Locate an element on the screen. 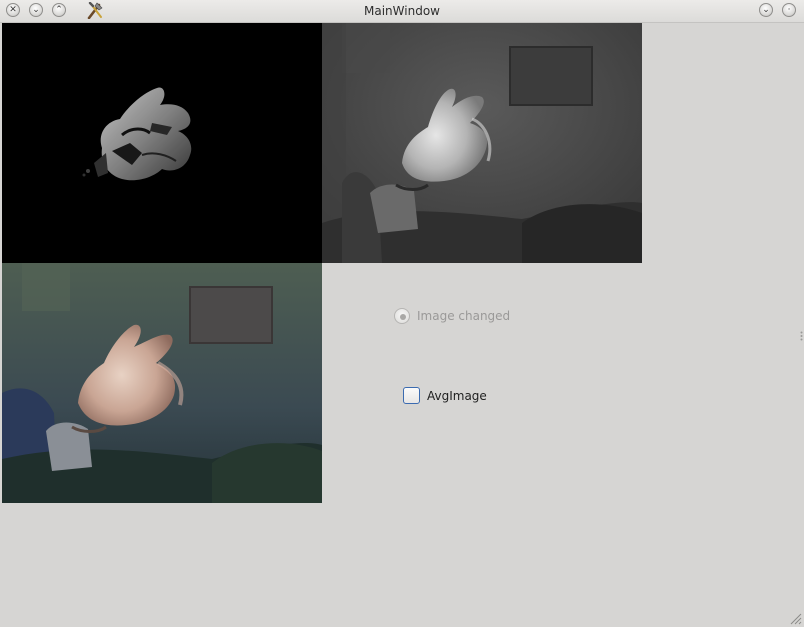  resize-grip-icon is located at coordinates (796, 619).